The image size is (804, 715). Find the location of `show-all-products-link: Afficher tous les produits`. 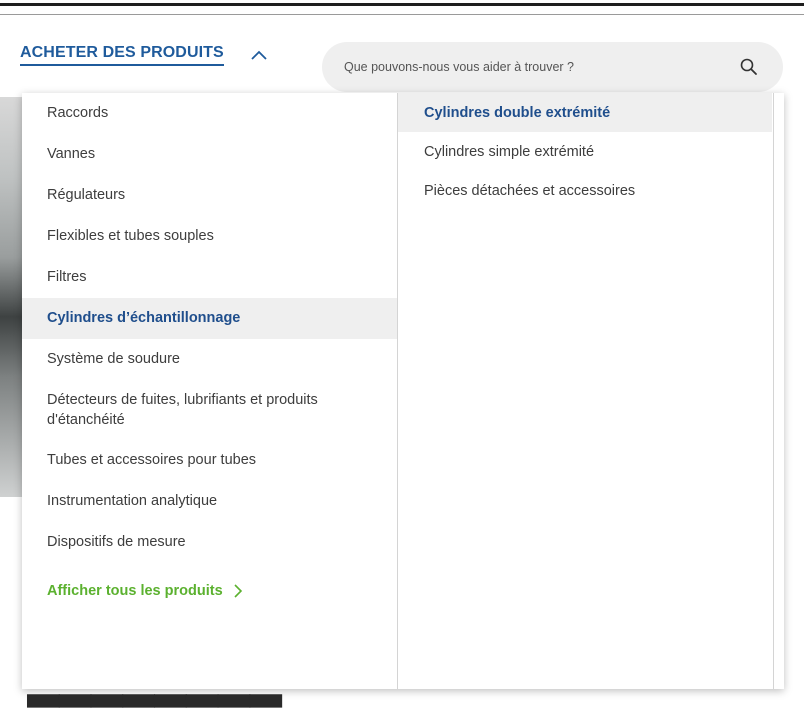

show-all-products-link: Afficher tous les produits is located at coordinates (222, 591).